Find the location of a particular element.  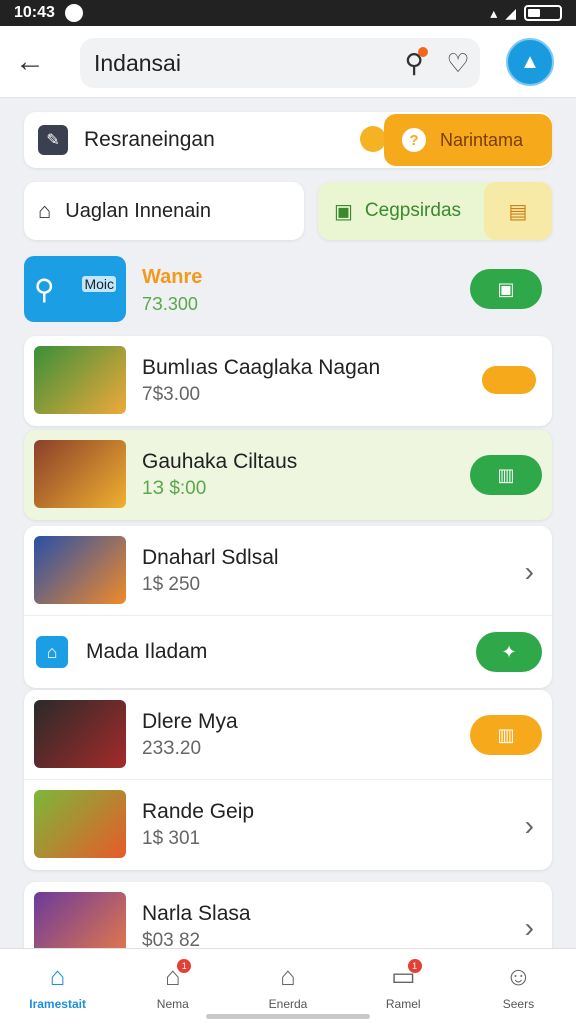

status-time: 10:43 is located at coordinates (34, 12).